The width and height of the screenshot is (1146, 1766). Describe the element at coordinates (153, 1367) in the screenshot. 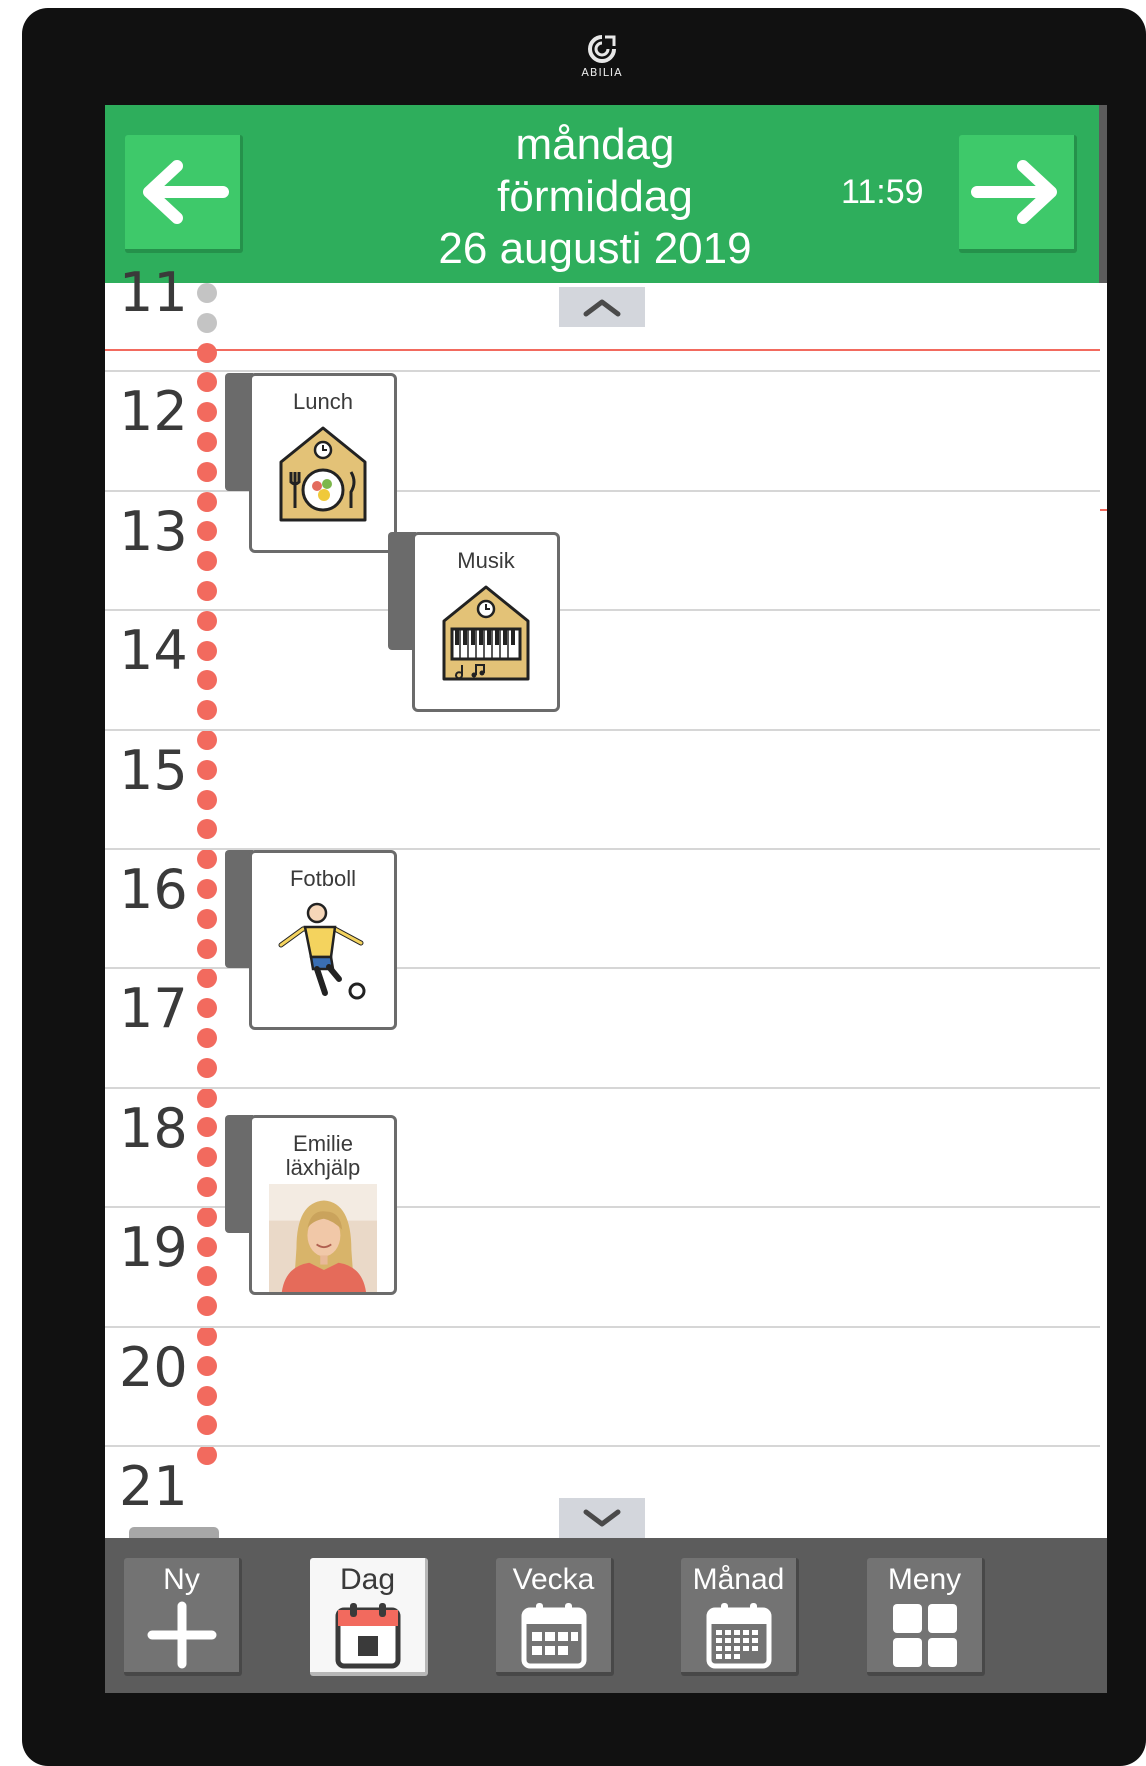

I see `hour-label: 20` at that location.